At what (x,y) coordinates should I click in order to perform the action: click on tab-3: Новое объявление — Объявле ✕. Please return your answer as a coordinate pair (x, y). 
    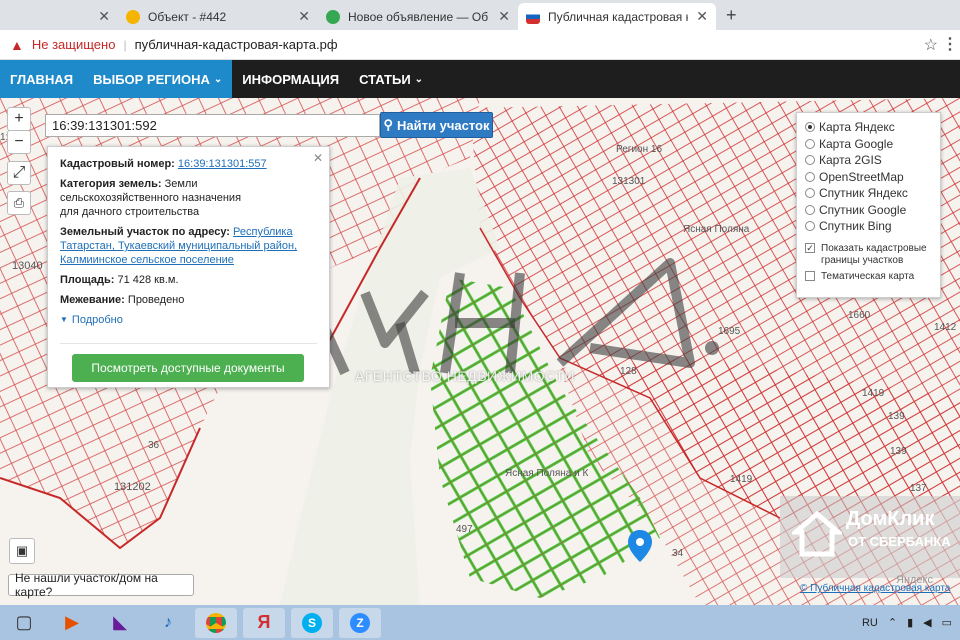
    Looking at the image, I should click on (418, 16).